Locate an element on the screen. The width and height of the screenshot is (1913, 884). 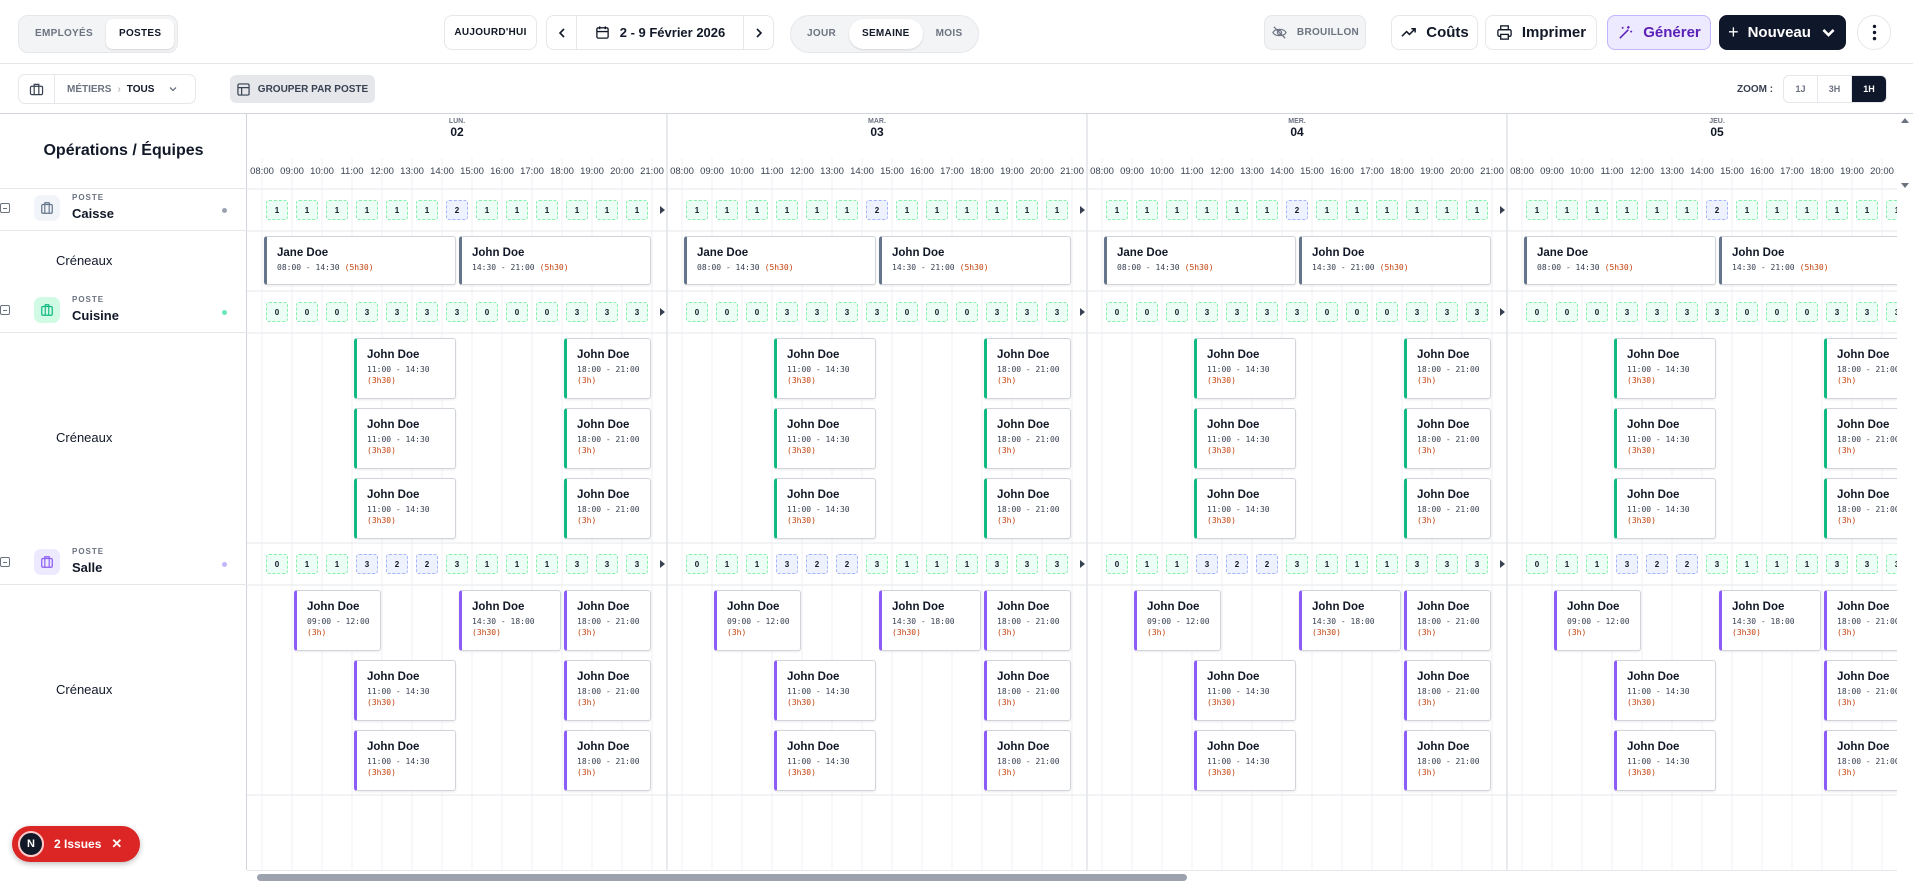
horizontal-scrollbar is located at coordinates (1072, 877).